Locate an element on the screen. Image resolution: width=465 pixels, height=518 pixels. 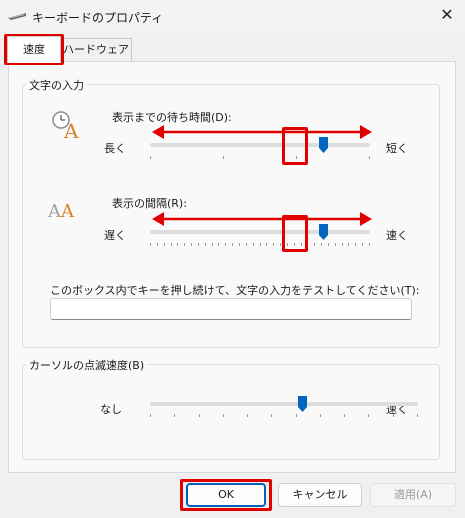
cursor-blink-slider-thumb is located at coordinates (302, 404).